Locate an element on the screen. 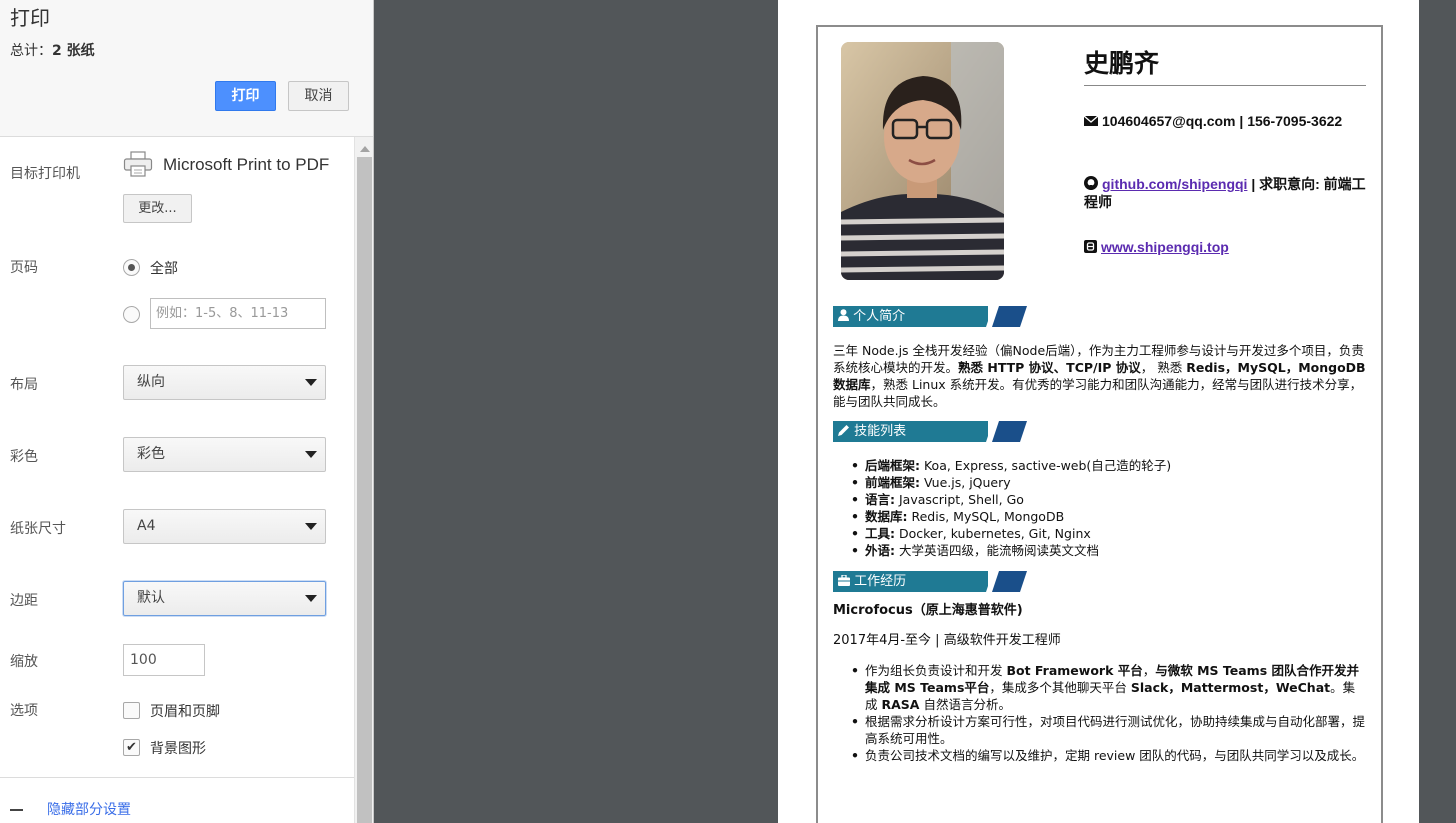 This screenshot has width=1456, height=823. scrollbar is located at coordinates (363, 480).